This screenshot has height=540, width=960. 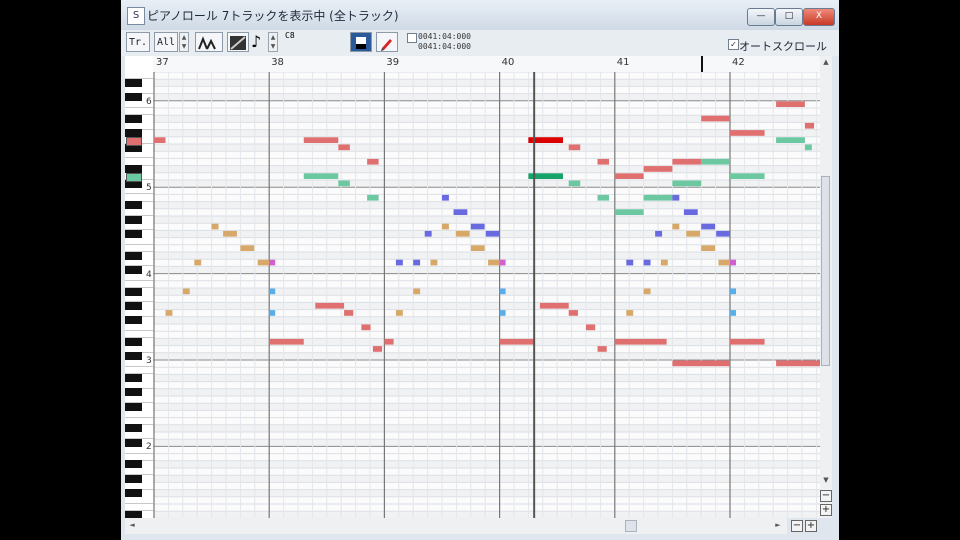 I want to click on vzoom-in-button: +, so click(x=826, y=510).